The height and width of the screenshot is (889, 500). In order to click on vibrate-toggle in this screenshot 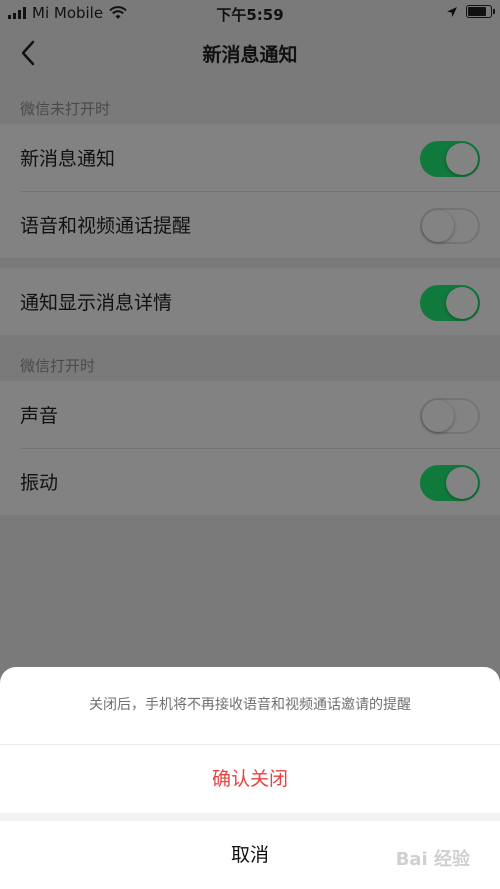, I will do `click(450, 483)`.